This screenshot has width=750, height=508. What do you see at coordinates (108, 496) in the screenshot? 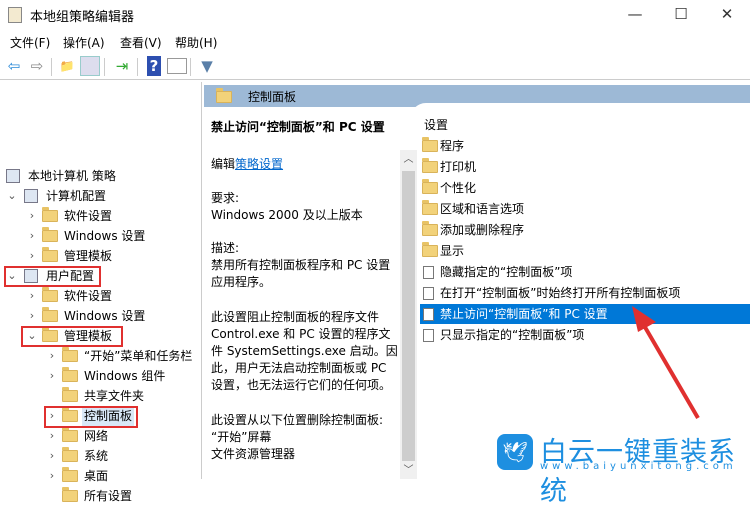
I see `tree-item-label: 所有设置` at bounding box center [108, 496].